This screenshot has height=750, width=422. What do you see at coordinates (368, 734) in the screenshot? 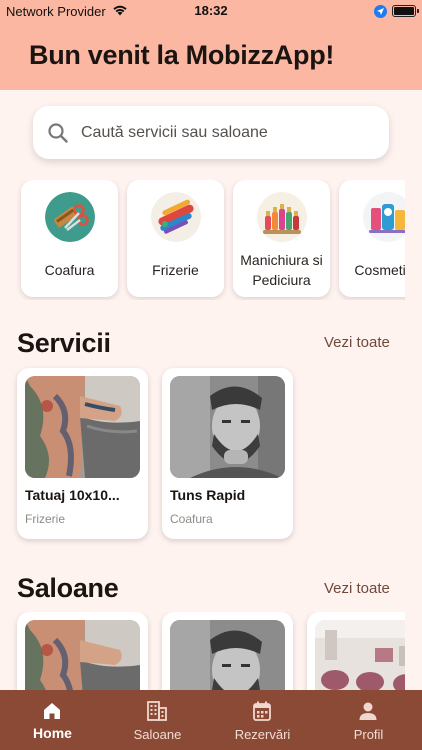
I see `nav-label: Profil` at bounding box center [368, 734].